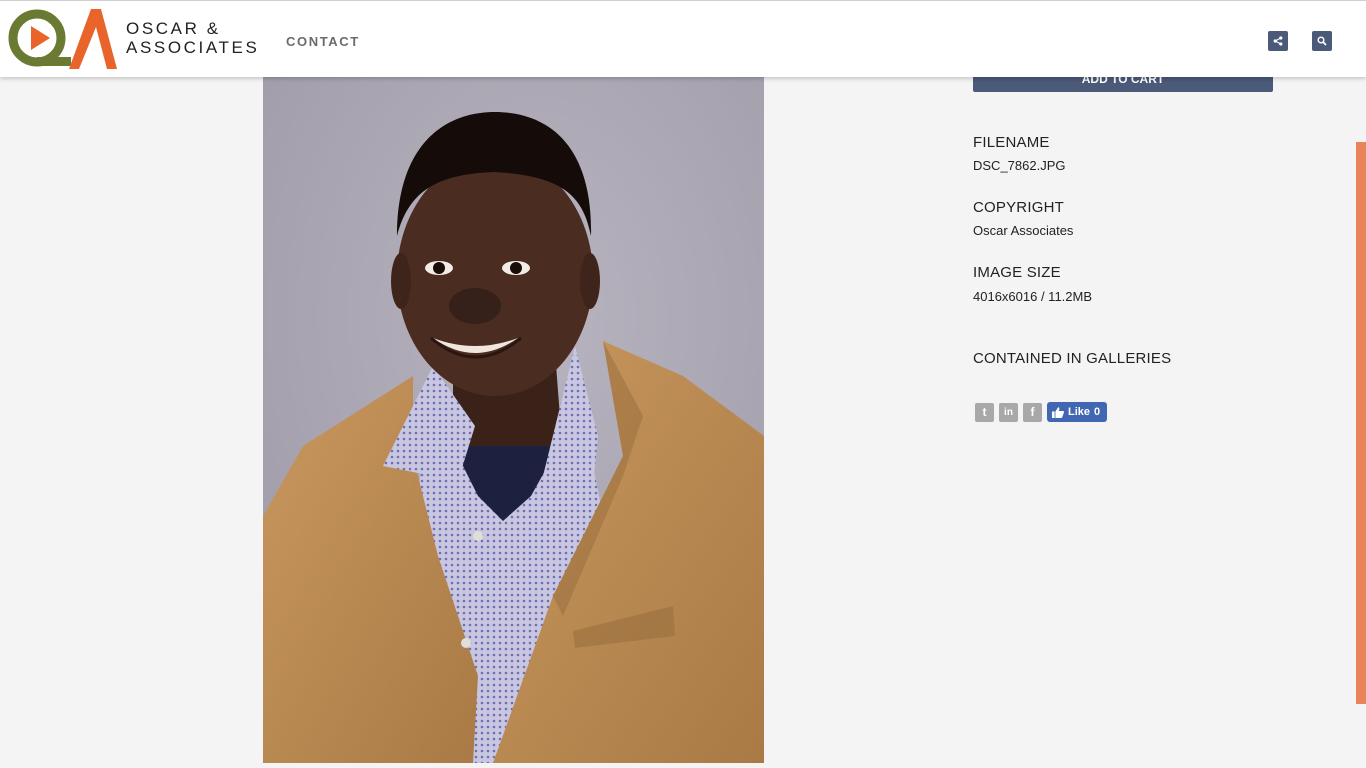 The image size is (1366, 768). I want to click on twitter-icon: t, so click(984, 412).